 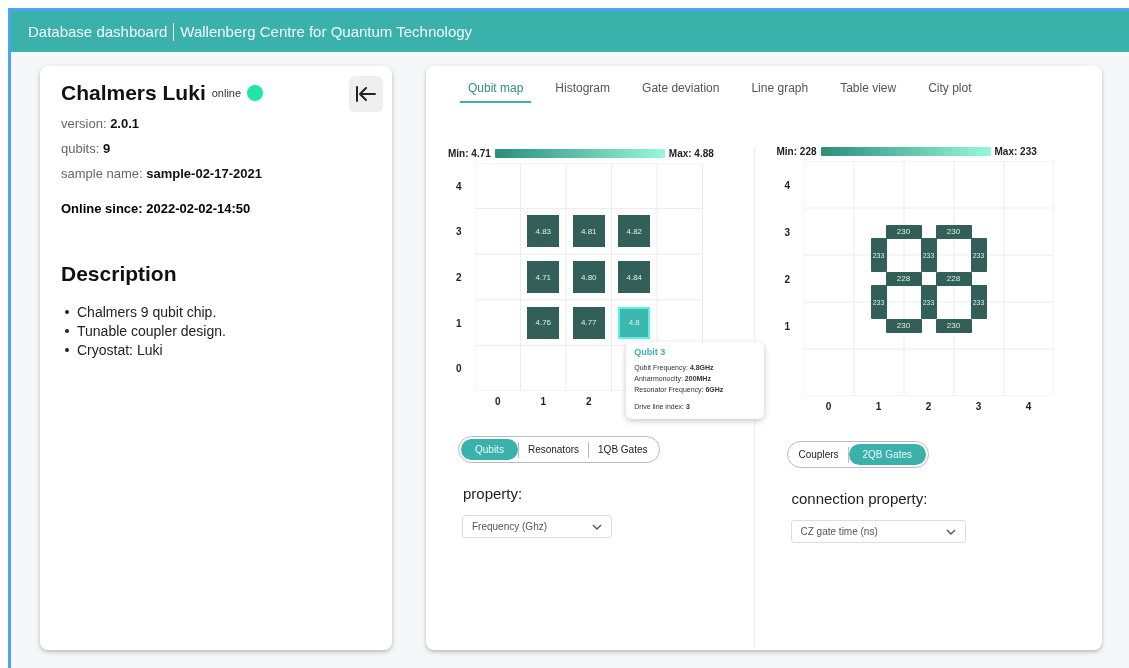 What do you see at coordinates (818, 454) in the screenshot?
I see `segment-option: Couplers` at bounding box center [818, 454].